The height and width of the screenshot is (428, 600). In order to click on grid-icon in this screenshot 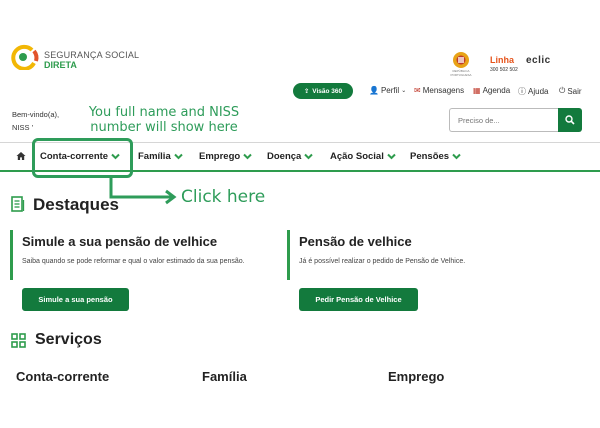, I will do `click(18, 340)`.